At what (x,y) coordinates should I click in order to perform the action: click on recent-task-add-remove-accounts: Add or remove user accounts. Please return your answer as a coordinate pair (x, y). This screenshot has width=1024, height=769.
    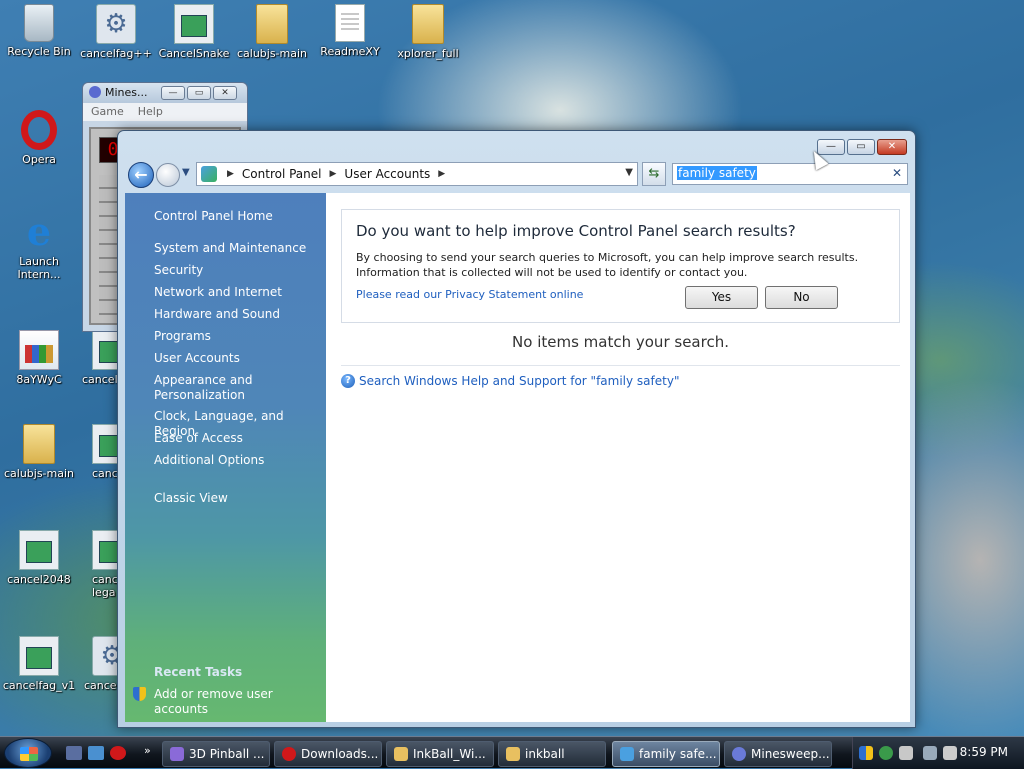
    Looking at the image, I should click on (239, 702).